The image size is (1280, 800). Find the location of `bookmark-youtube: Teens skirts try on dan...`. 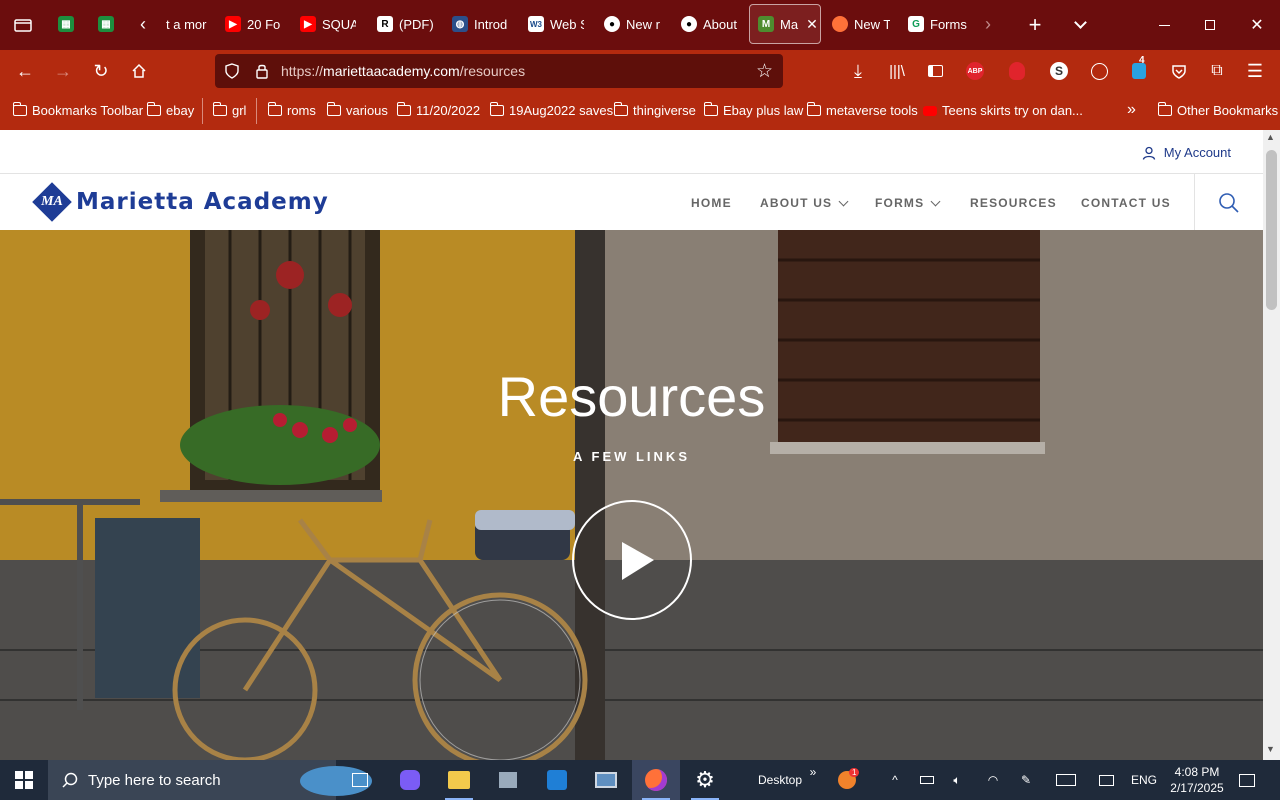

bookmark-youtube: Teens skirts try on dan... is located at coordinates (1003, 110).